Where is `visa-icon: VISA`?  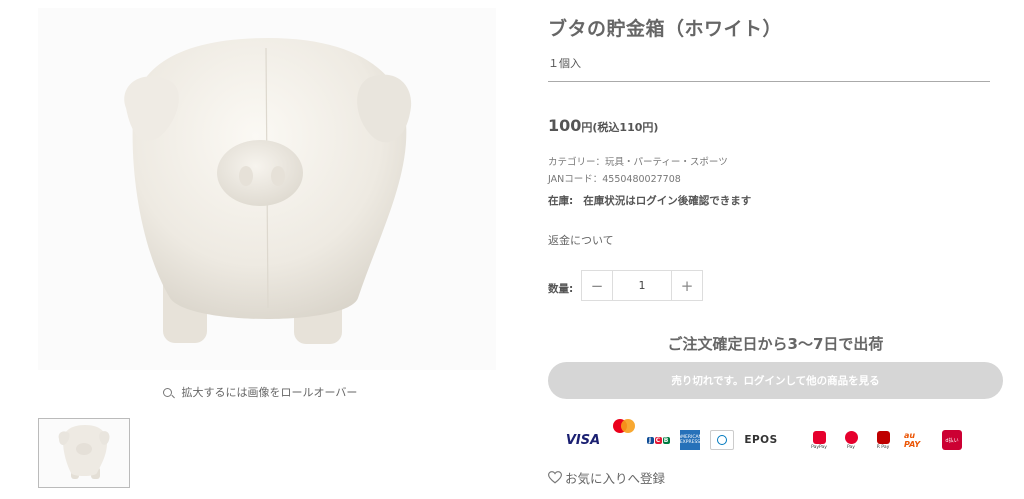
visa-icon: VISA is located at coordinates (583, 440).